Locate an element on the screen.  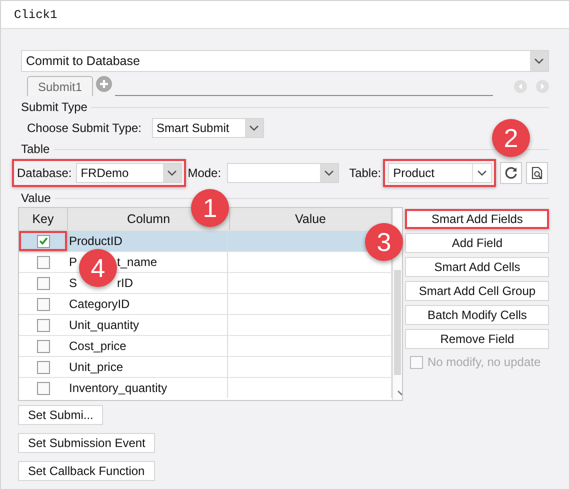
cell-text: t_name is located at coordinates (137, 262).